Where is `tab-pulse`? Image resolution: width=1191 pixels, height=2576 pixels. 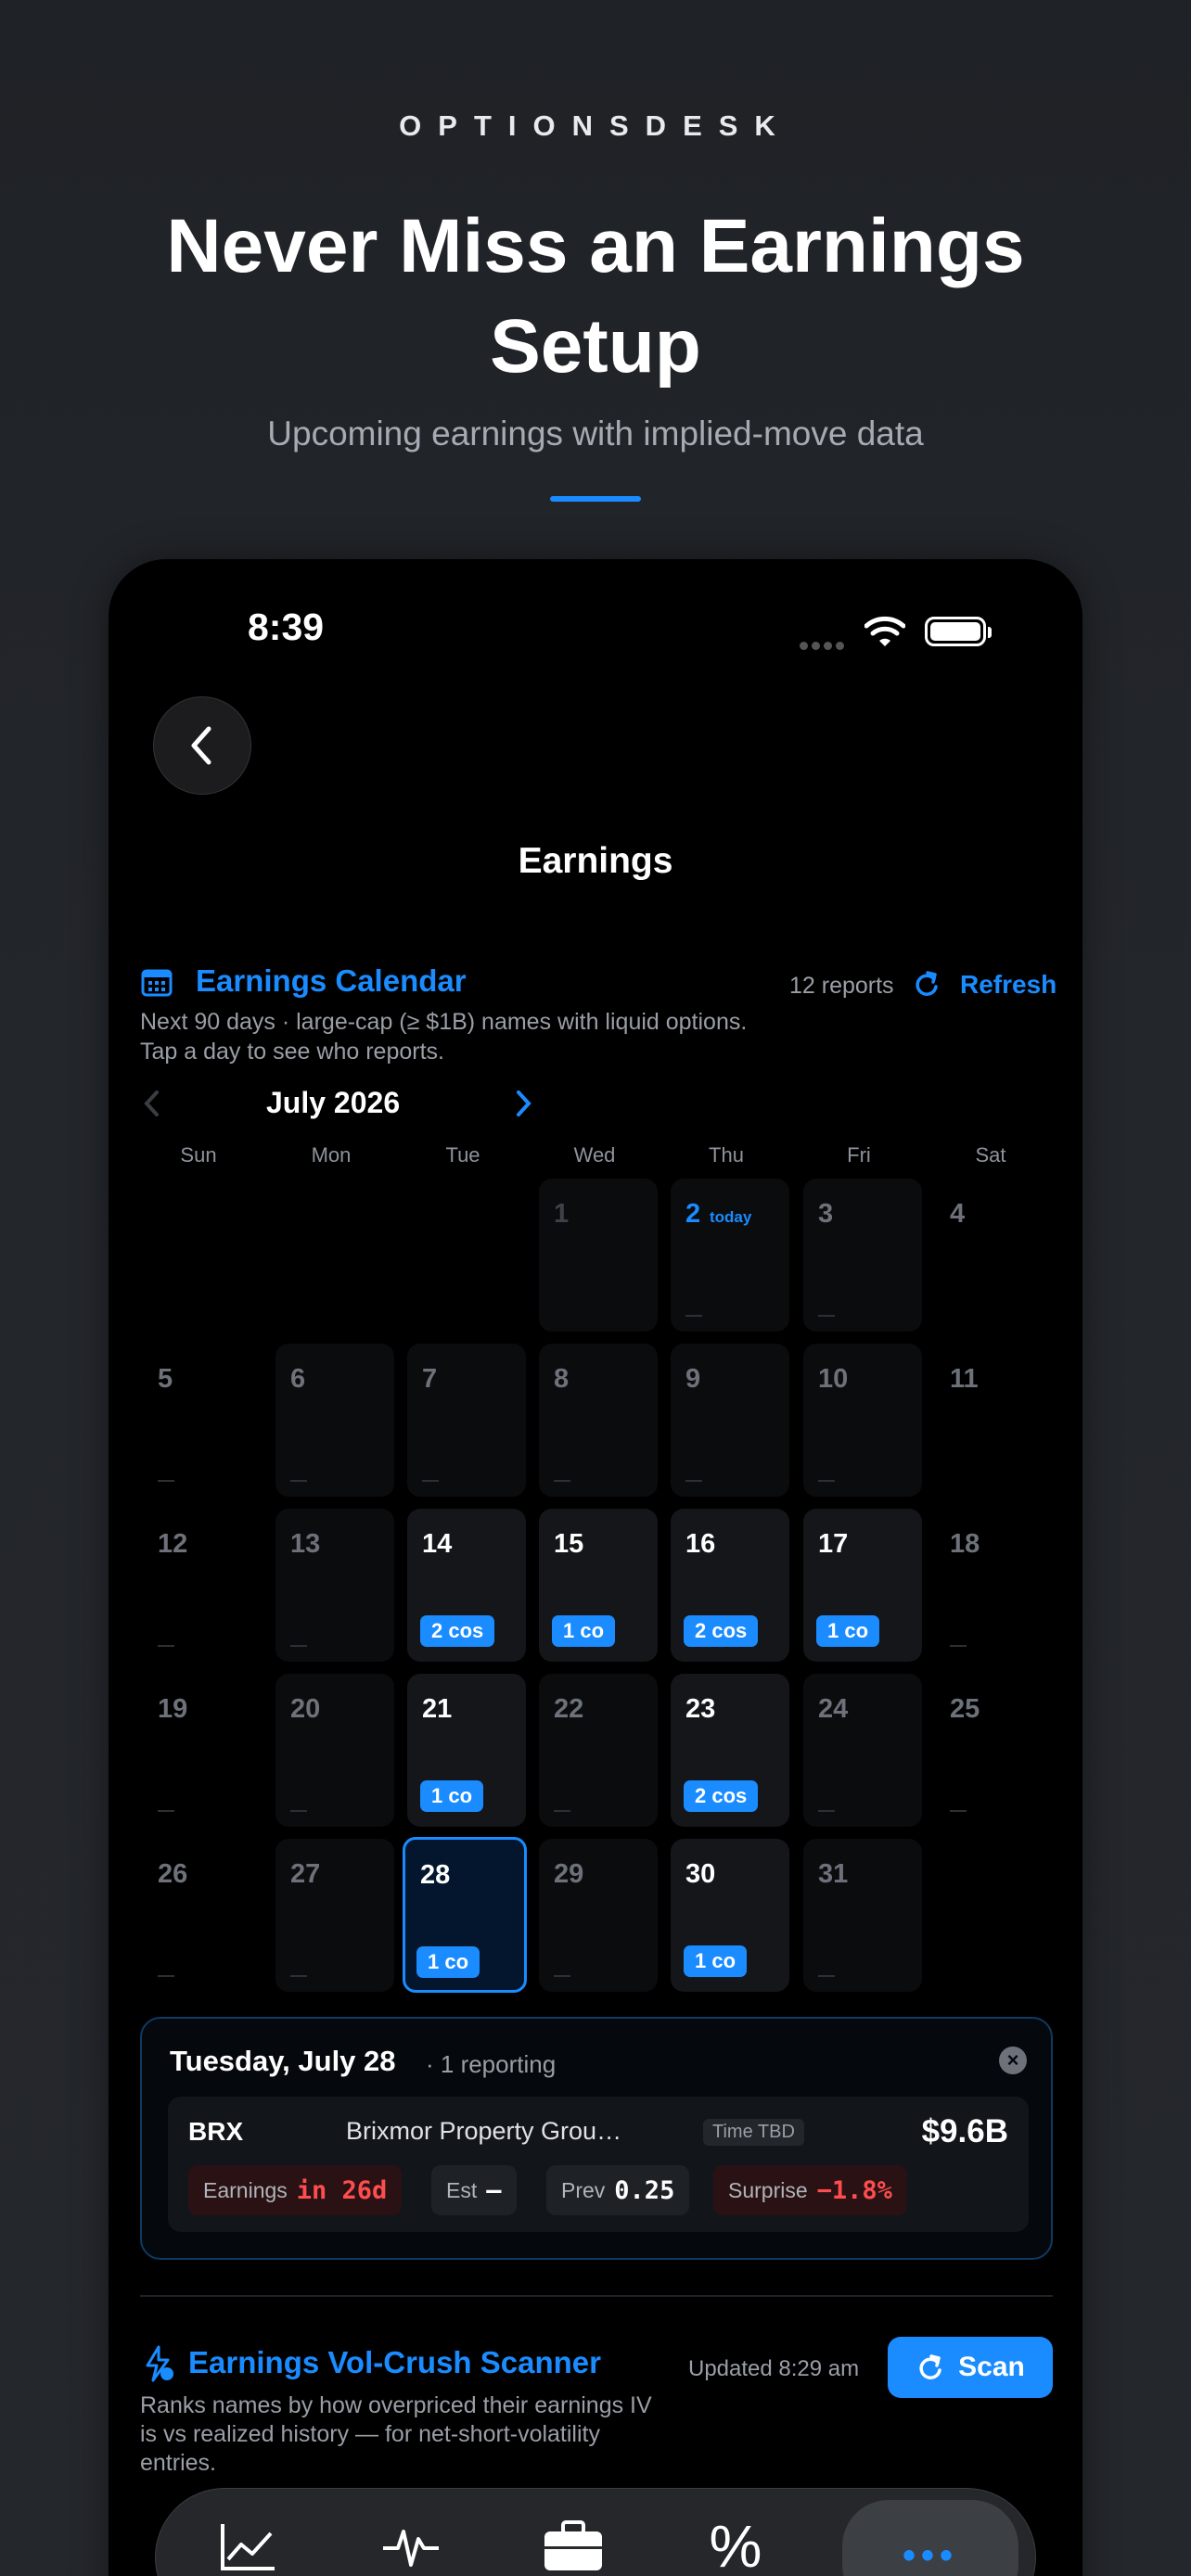 tab-pulse is located at coordinates (411, 2542).